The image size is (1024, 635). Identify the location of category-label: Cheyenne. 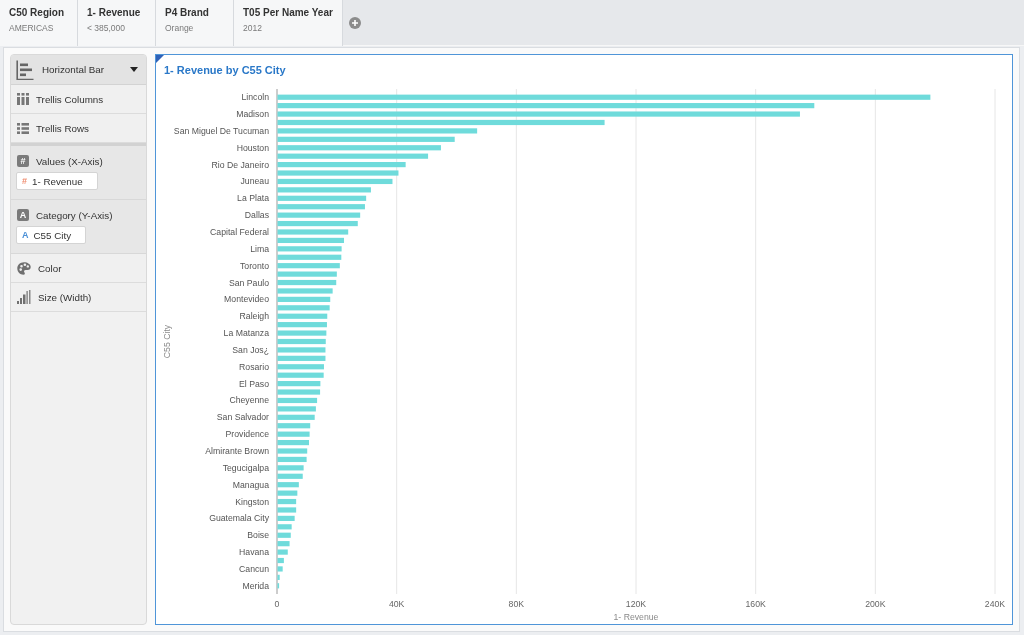
(249, 400).